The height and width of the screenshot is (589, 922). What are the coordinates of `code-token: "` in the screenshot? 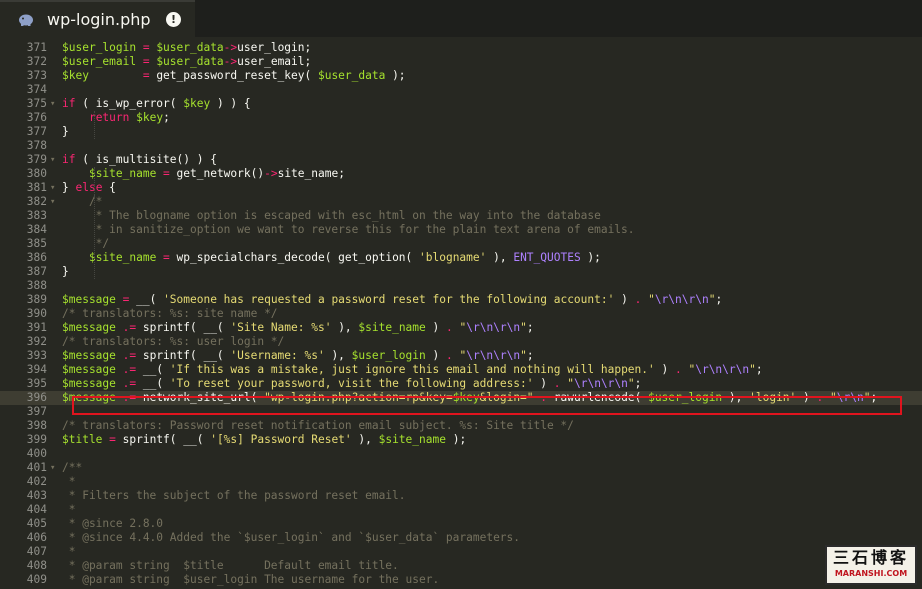 It's located at (523, 355).